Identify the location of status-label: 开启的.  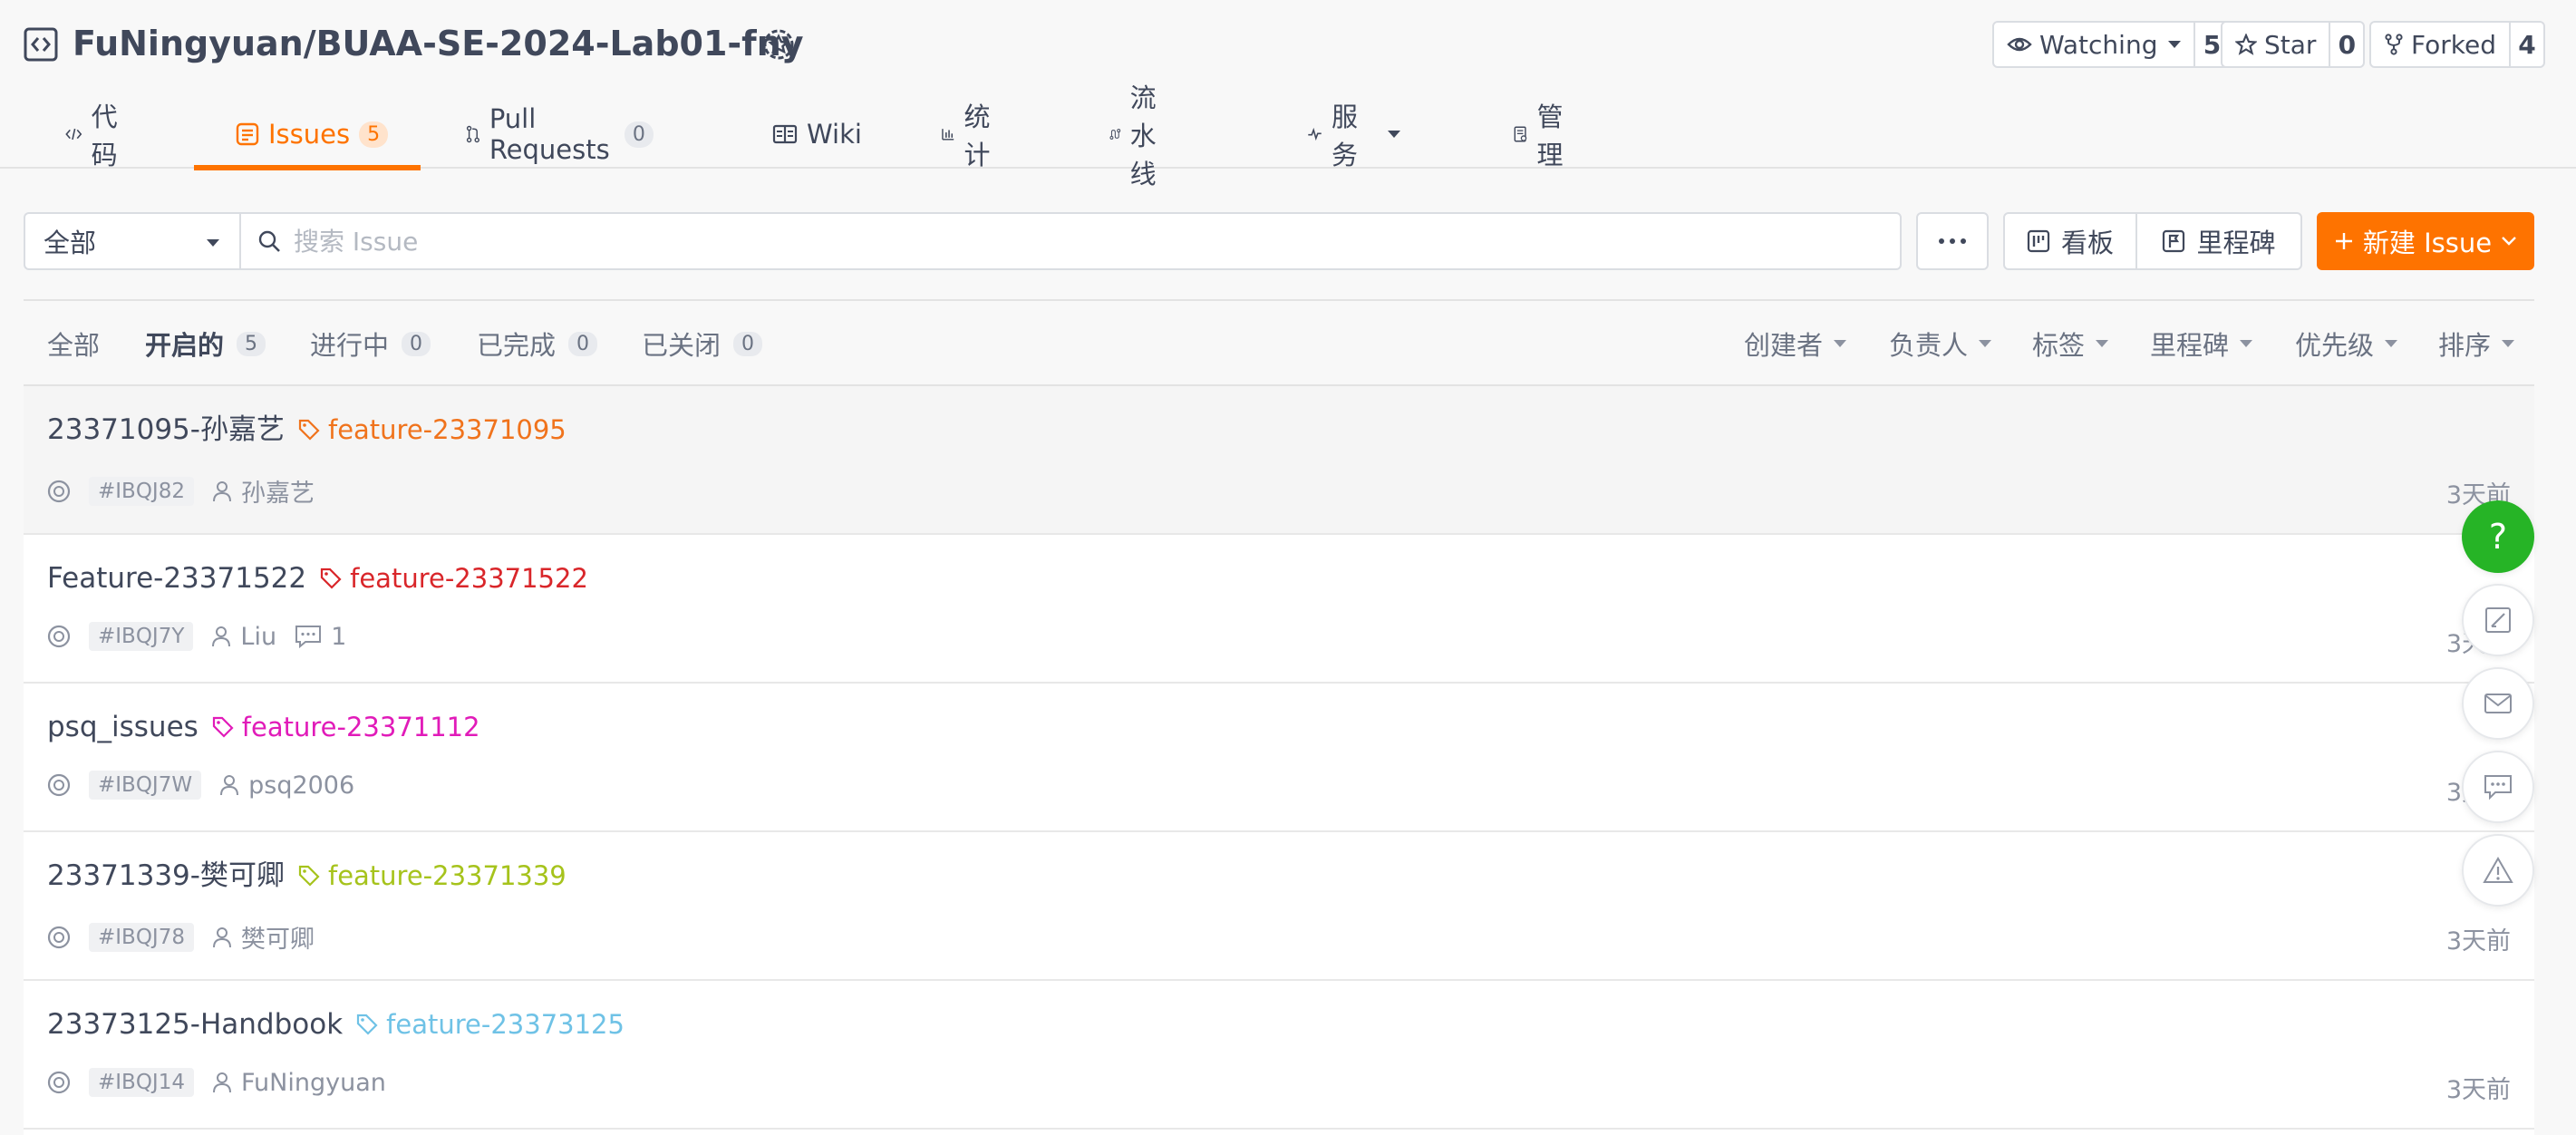
(185, 345).